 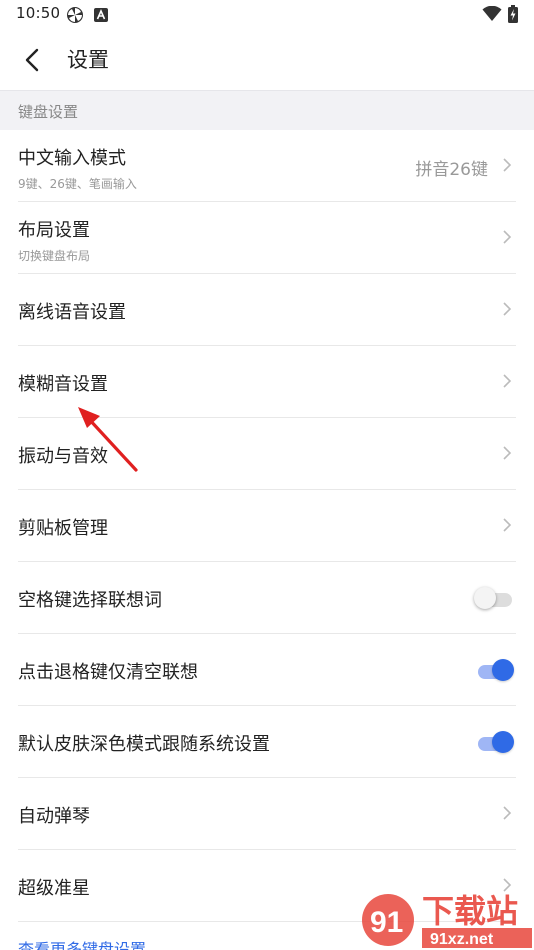 What do you see at coordinates (88, 60) in the screenshot?
I see `page-title: 设置` at bounding box center [88, 60].